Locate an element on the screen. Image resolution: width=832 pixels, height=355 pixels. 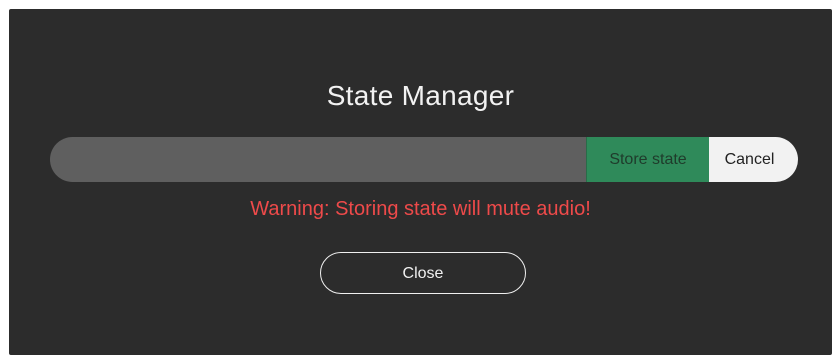
warning-message: Warning: Storing state will mute audio! is located at coordinates (420, 209).